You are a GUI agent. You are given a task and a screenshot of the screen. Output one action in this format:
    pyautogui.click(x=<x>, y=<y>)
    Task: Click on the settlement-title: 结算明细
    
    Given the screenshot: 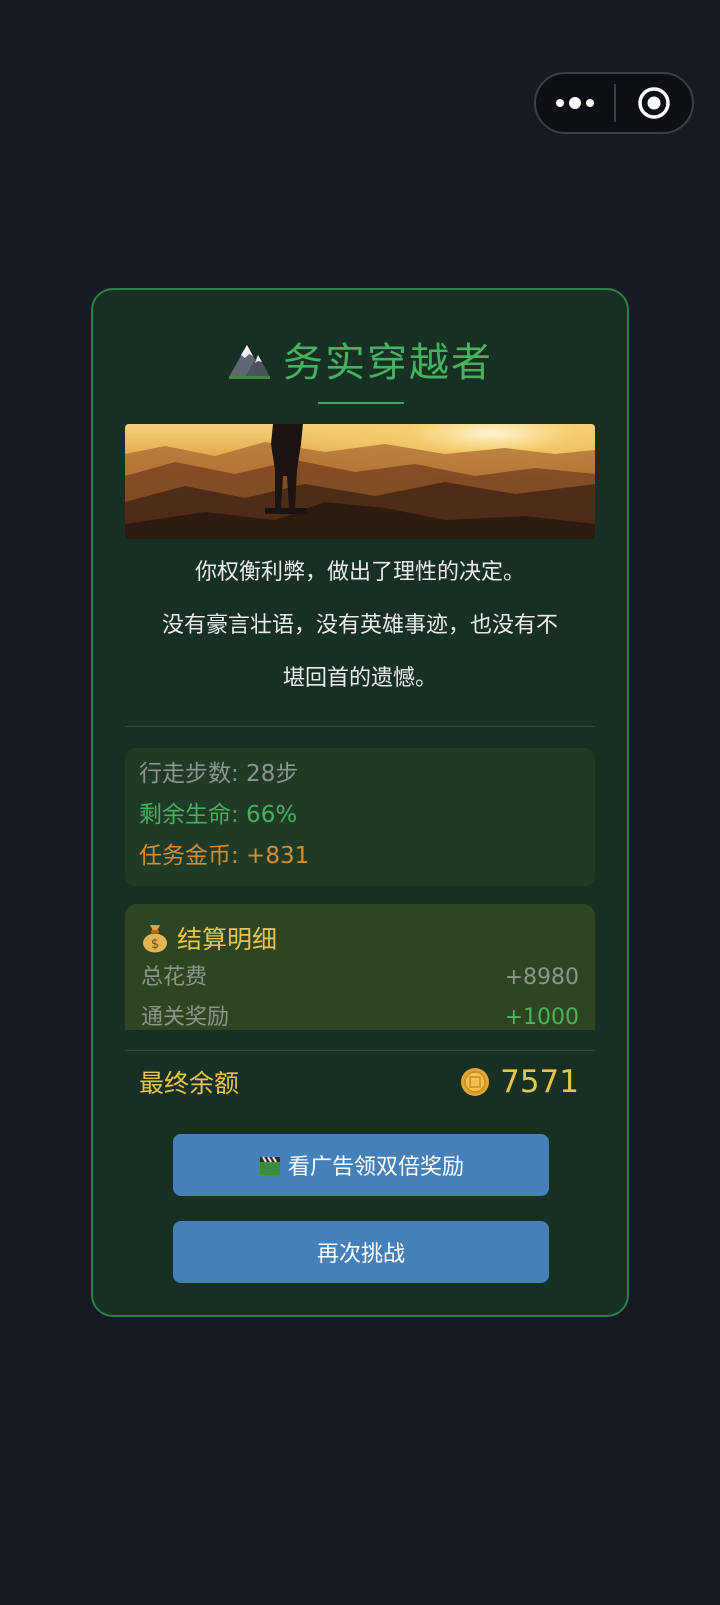 What is the action you would take?
    pyautogui.click(x=227, y=939)
    